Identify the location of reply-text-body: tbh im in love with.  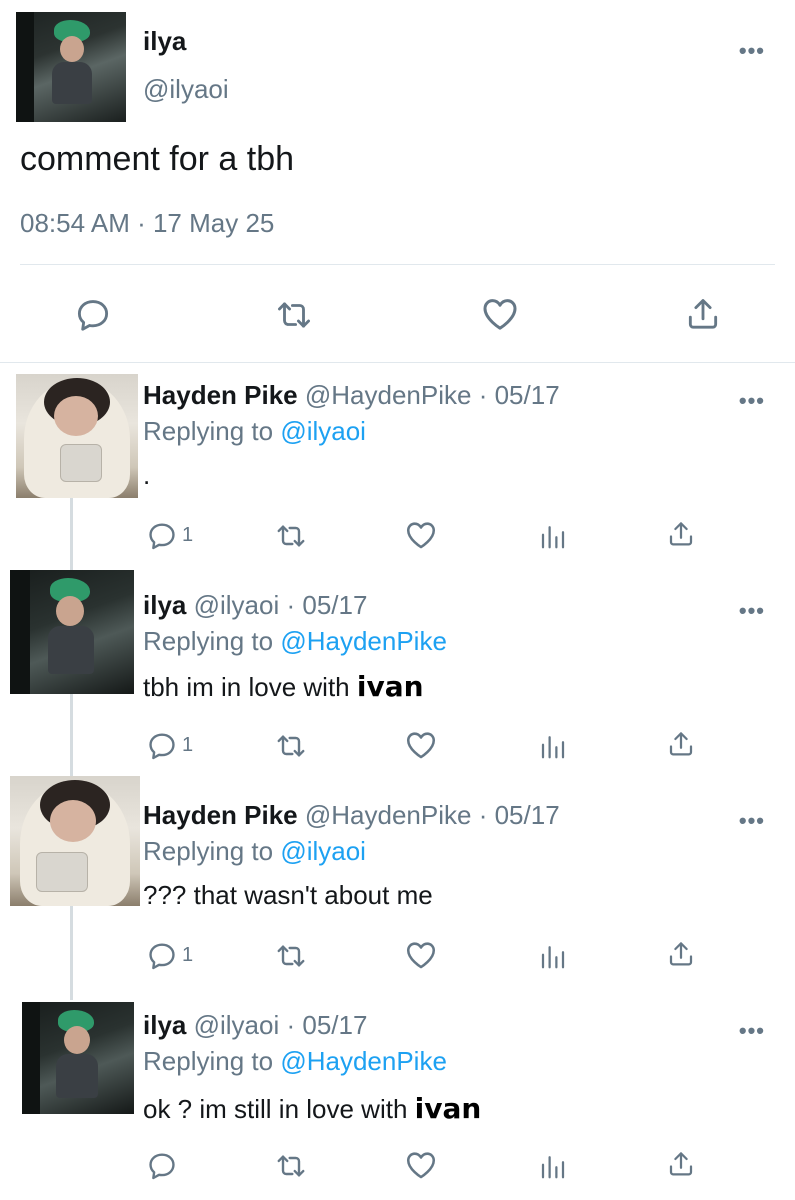
(246, 687).